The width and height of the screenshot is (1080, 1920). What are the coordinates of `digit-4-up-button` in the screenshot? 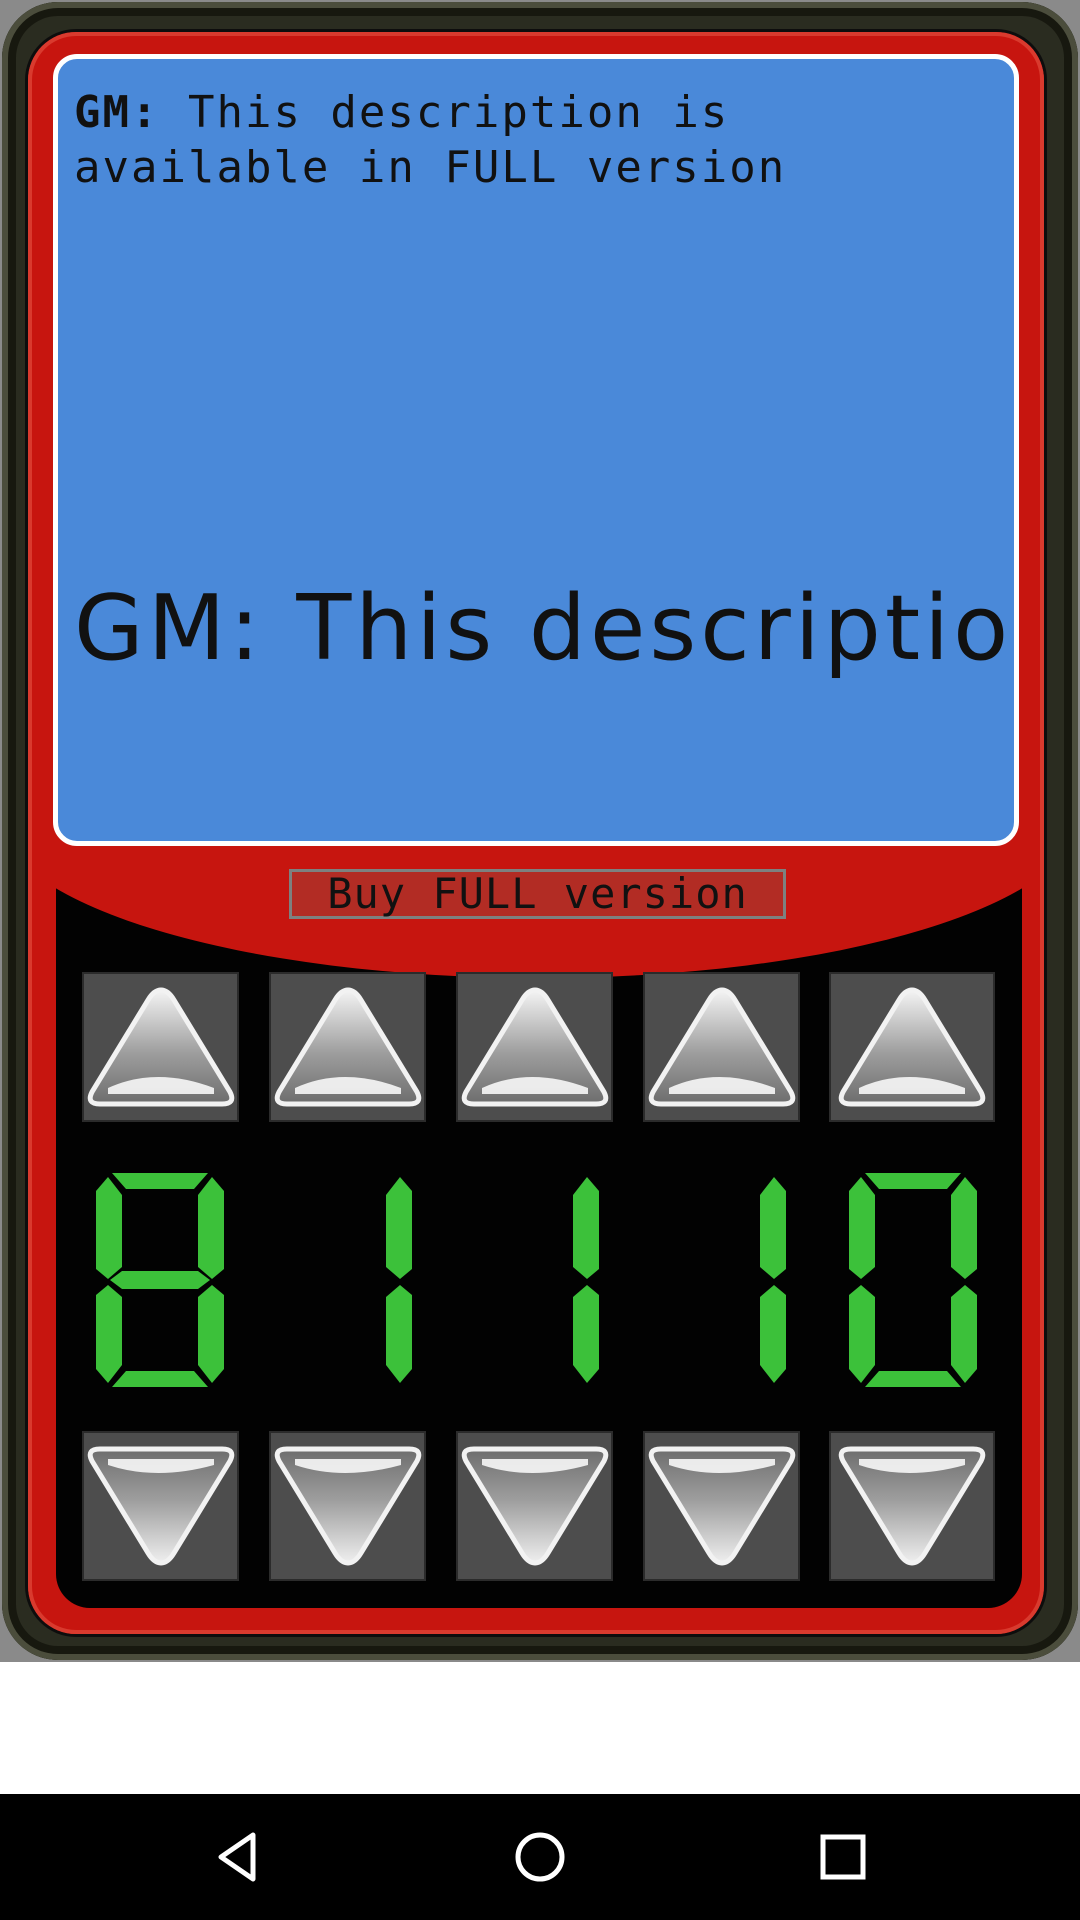 It's located at (721, 1047).